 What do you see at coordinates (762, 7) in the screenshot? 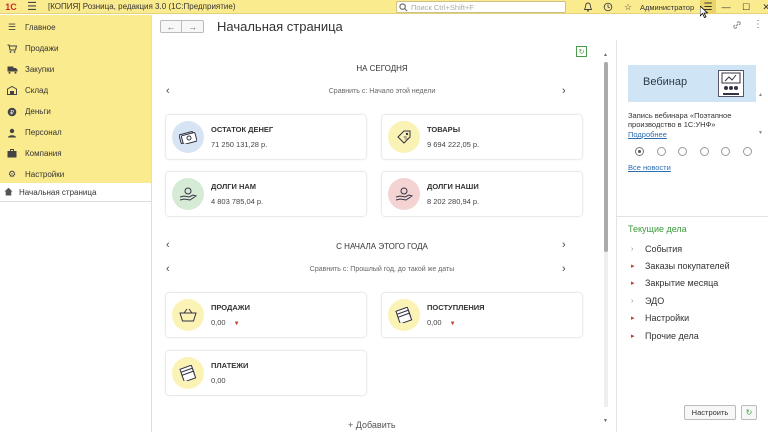
I see `close-button: ✕` at bounding box center [762, 7].